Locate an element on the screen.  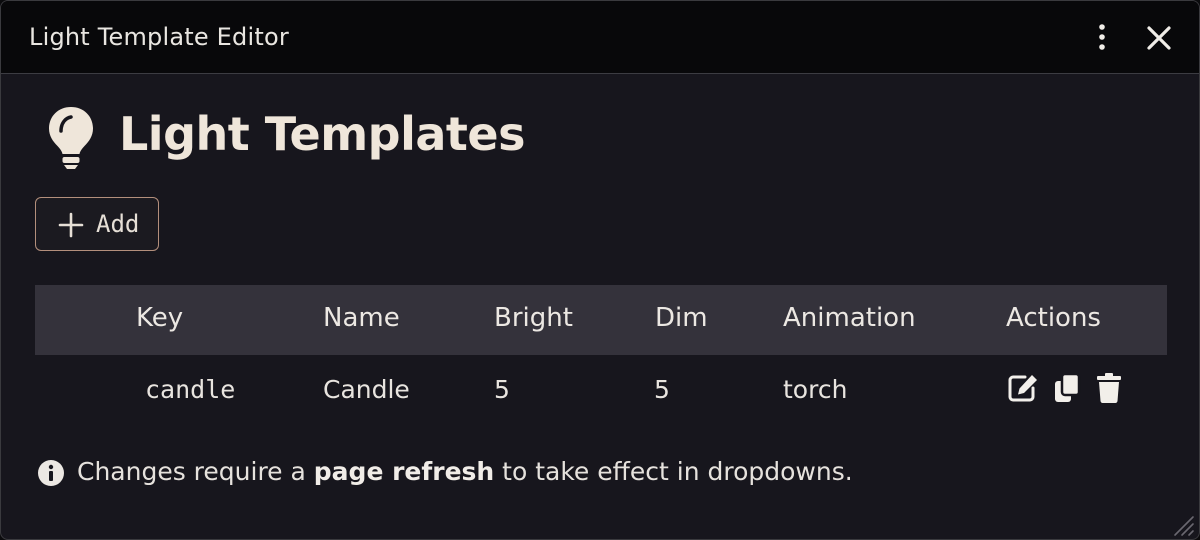
add-button: Add is located at coordinates (97, 224).